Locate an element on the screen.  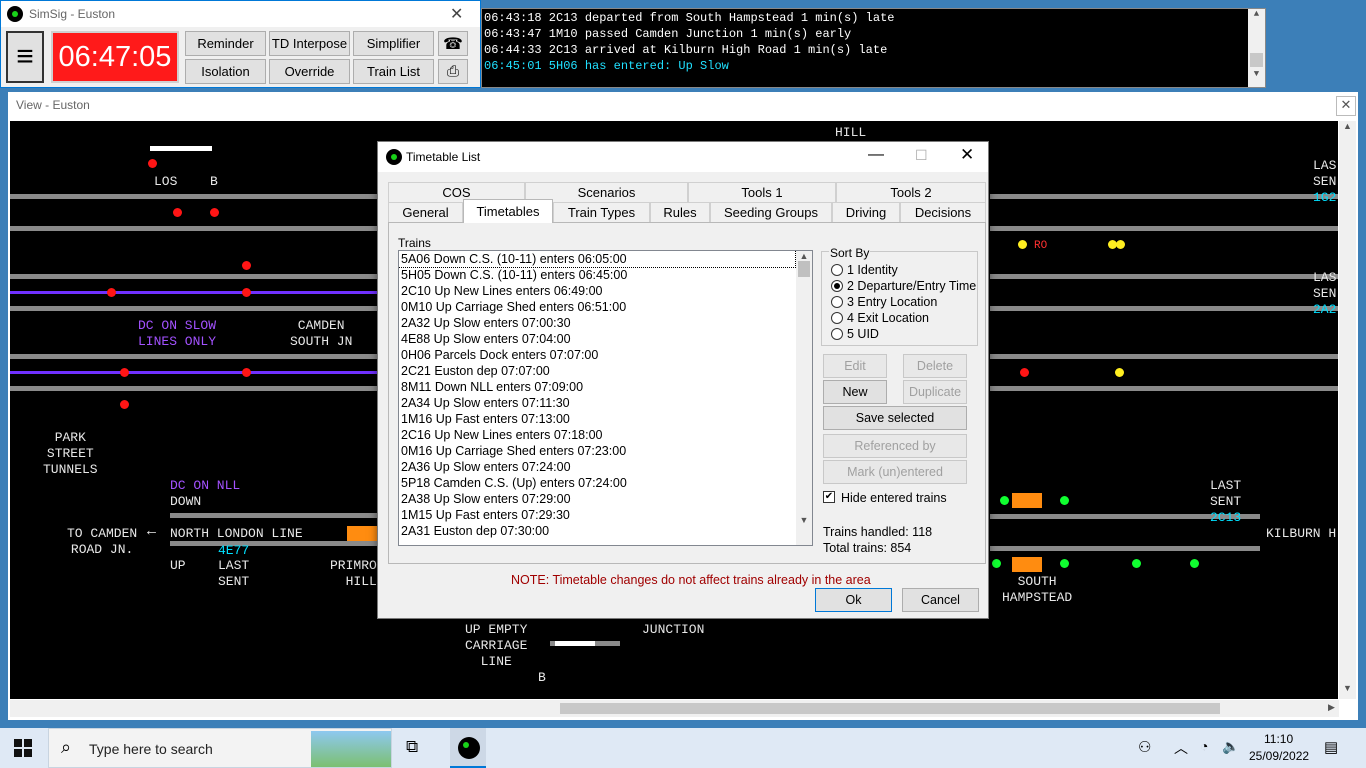
scroll-thumb is located at coordinates (890, 708).